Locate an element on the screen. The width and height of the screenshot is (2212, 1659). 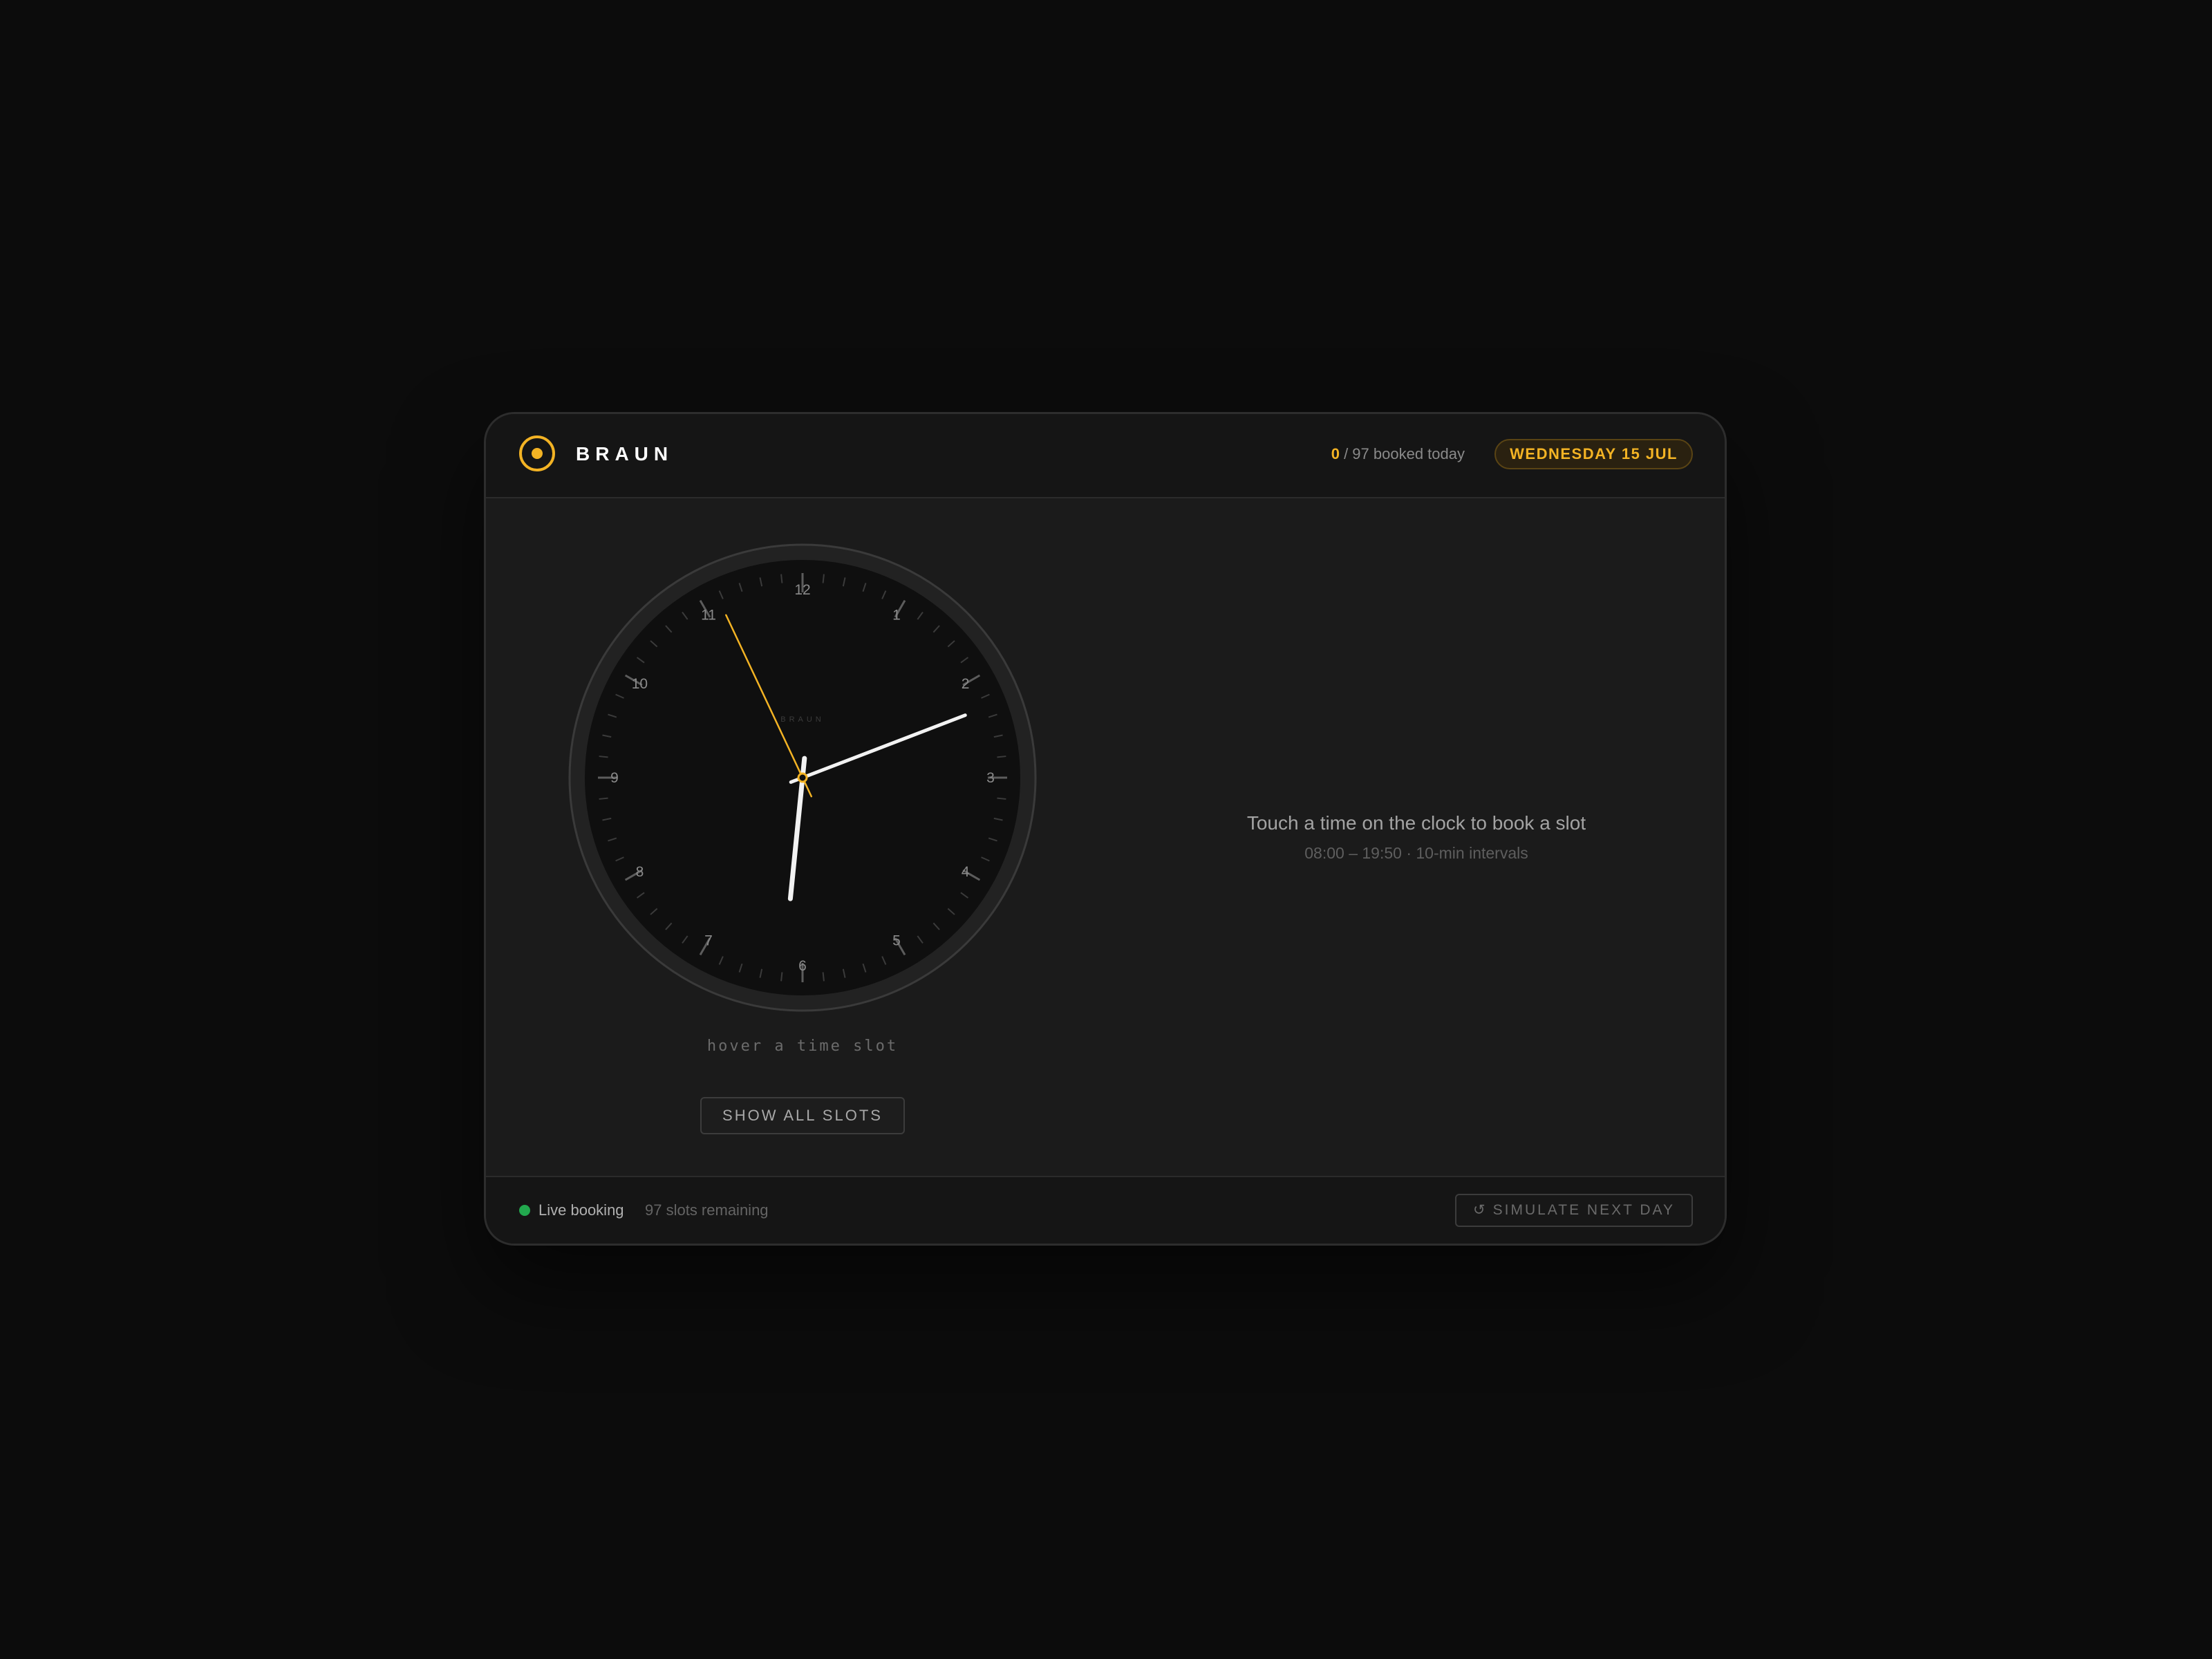
show-all-slots-button: SHOW ALL SLOTS is located at coordinates (803, 1115).